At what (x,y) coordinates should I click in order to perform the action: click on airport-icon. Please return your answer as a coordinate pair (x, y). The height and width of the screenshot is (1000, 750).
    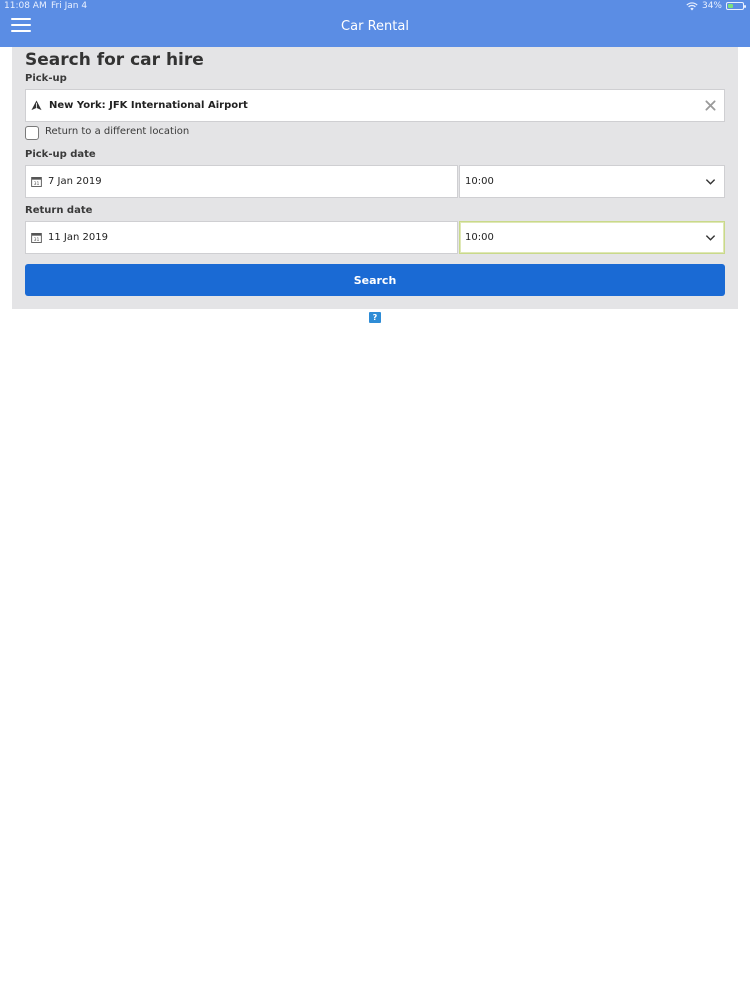
    Looking at the image, I should click on (36, 105).